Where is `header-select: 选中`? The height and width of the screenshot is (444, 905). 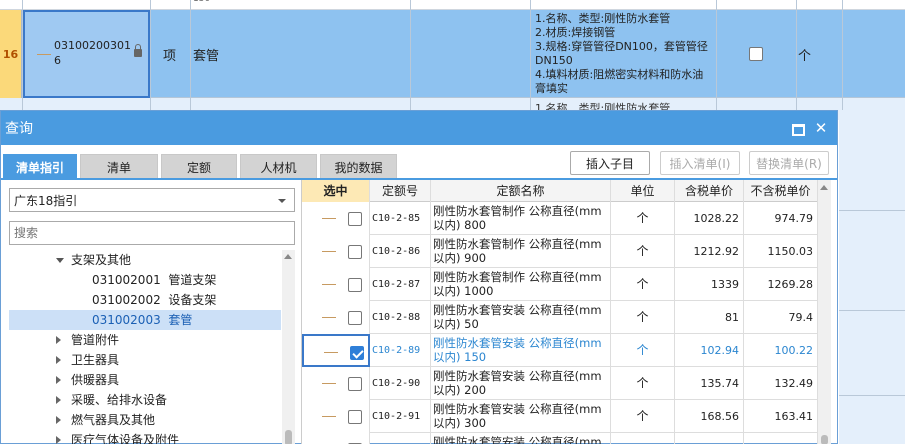 header-select: 选中 is located at coordinates (336, 191).